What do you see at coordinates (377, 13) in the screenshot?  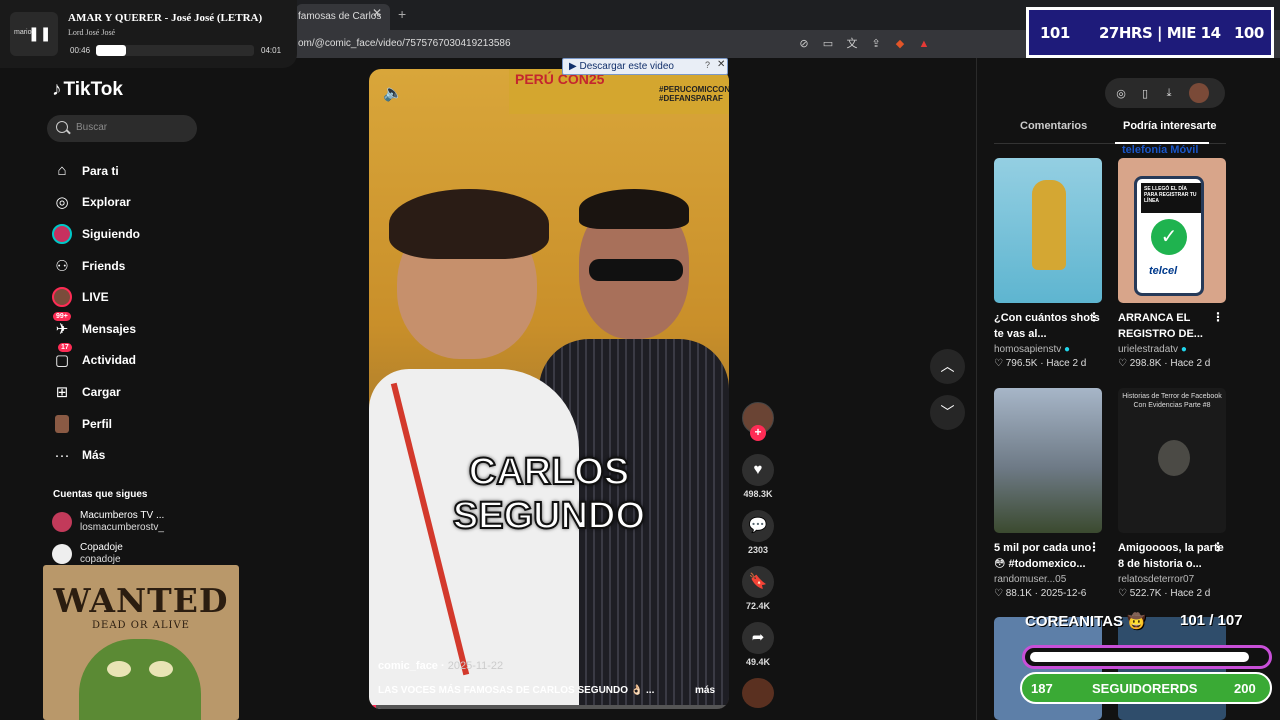 I see `tab-close-icon: ✕` at bounding box center [377, 13].